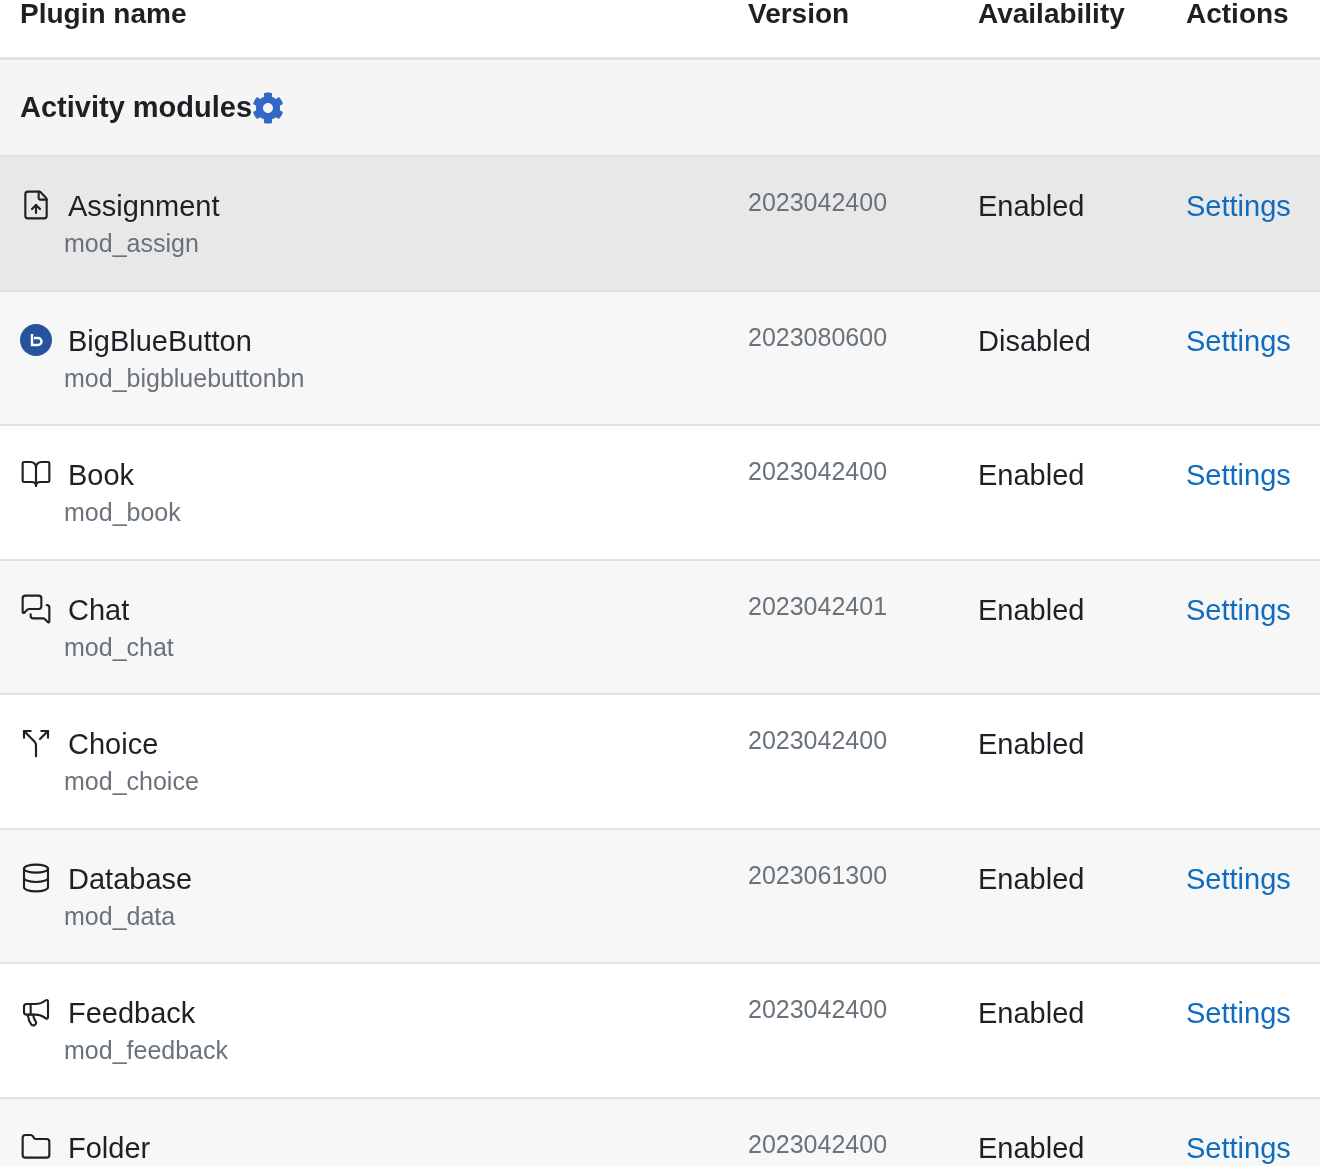 This screenshot has height=1166, width=1320. What do you see at coordinates (1238, 14) in the screenshot?
I see `column-header: Actions` at bounding box center [1238, 14].